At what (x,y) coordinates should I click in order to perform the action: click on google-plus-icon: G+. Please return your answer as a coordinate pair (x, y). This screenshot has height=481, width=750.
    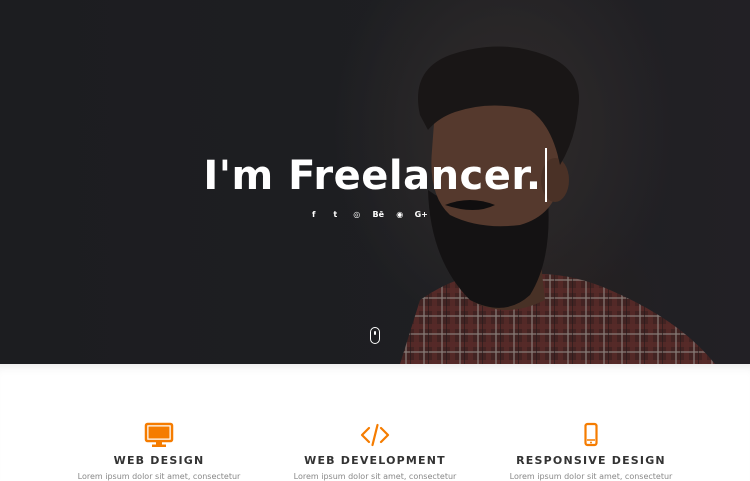
    Looking at the image, I should click on (422, 215).